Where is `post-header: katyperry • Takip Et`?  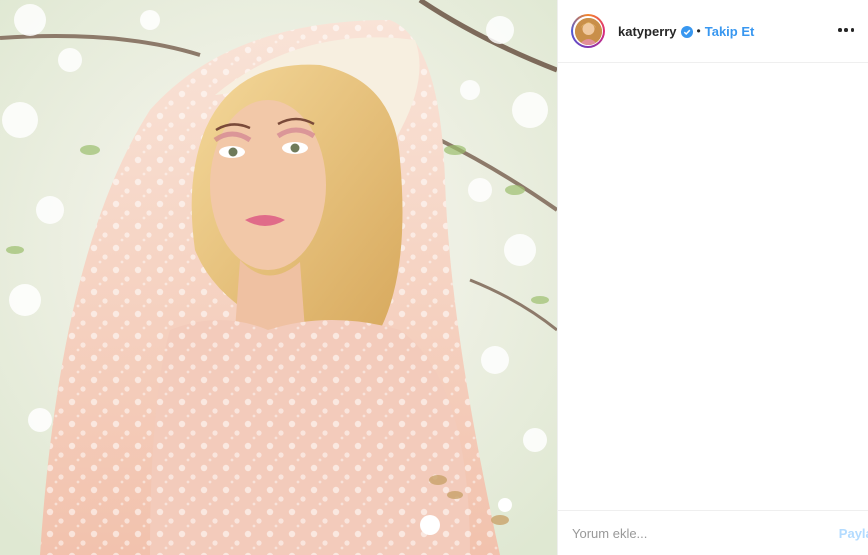 post-header: katyperry • Takip Et is located at coordinates (713, 31).